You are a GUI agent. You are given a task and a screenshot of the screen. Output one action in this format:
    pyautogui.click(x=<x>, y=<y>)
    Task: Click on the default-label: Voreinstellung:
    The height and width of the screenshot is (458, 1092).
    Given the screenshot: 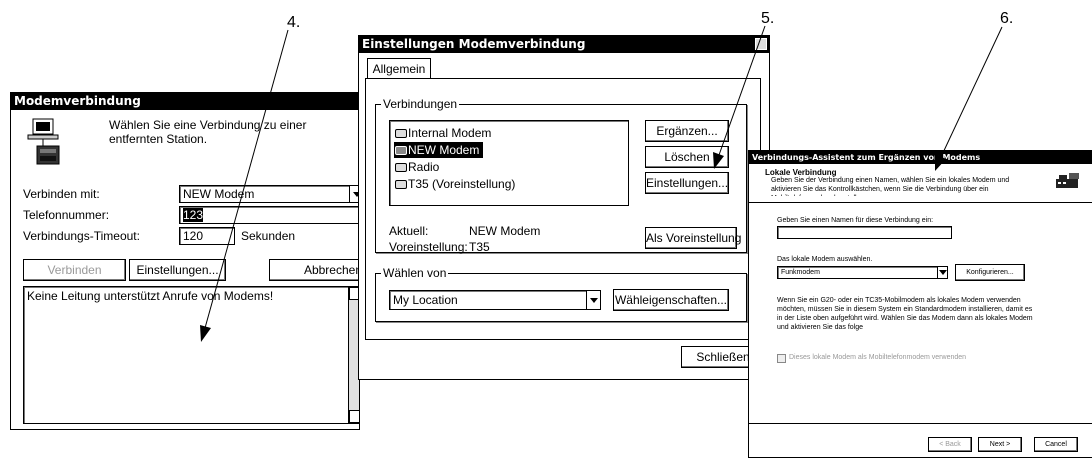 What is the action you would take?
    pyautogui.click(x=428, y=247)
    